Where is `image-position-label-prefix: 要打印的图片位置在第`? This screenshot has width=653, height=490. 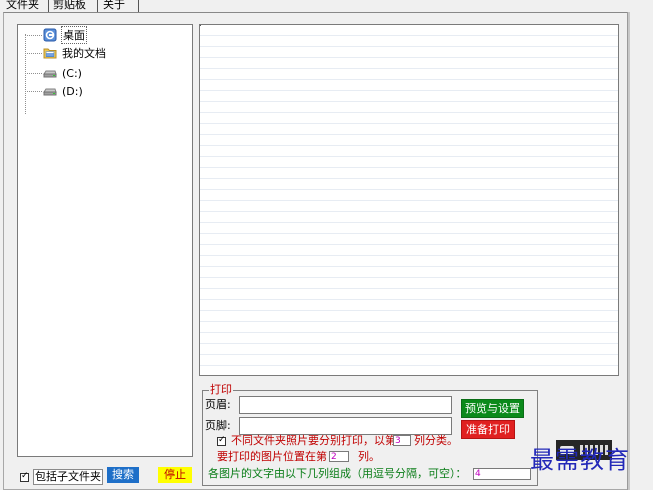
image-position-label-prefix: 要打印的图片位置在第 is located at coordinates (272, 456).